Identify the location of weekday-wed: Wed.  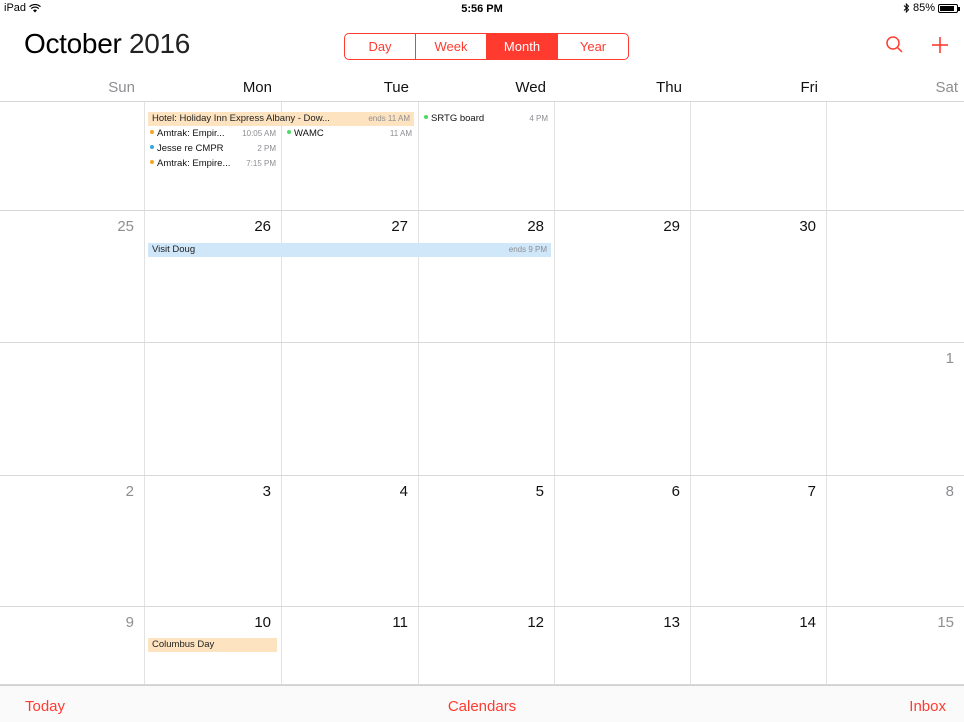
(530, 87).